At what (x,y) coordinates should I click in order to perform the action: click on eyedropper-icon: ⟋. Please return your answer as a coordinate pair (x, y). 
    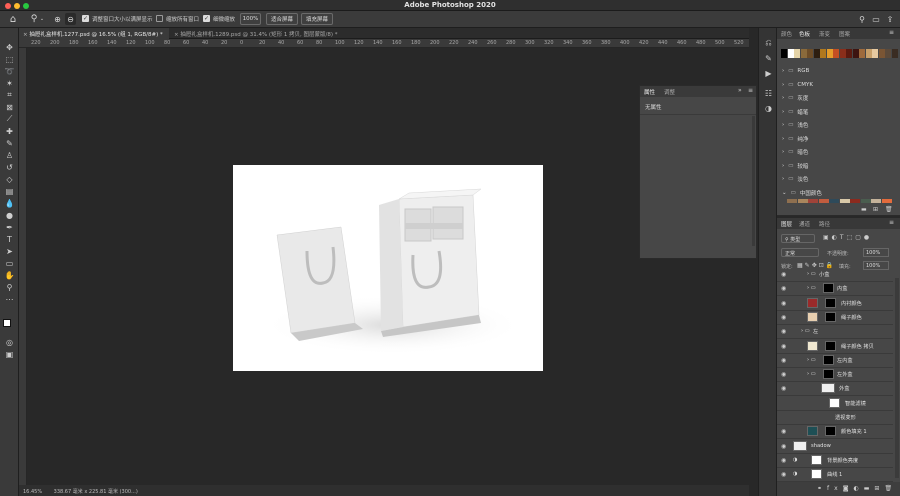
    Looking at the image, I should click on (9, 119).